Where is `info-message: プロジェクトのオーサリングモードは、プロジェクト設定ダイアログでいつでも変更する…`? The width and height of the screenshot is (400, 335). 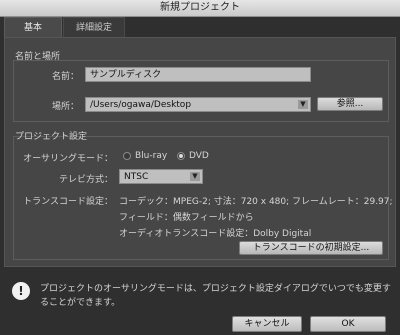
info-message: プロジェクトのオーサリングモードは、プロジェクト設定ダイアログでいつでも変更する… is located at coordinates (215, 296).